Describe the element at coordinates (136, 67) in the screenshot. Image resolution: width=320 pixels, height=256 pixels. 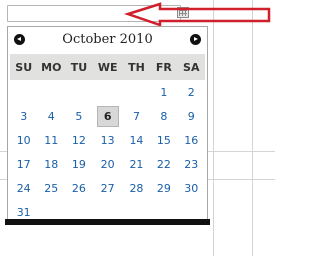
I see `weekday-header: TH` at that location.